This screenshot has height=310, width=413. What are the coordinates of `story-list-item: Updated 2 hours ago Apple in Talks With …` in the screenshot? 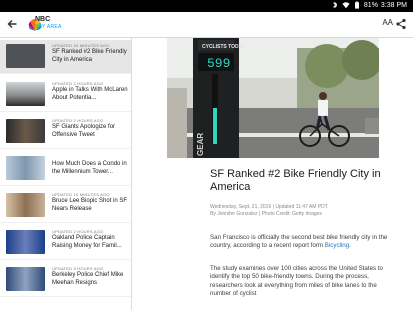 It's located at (65, 95).